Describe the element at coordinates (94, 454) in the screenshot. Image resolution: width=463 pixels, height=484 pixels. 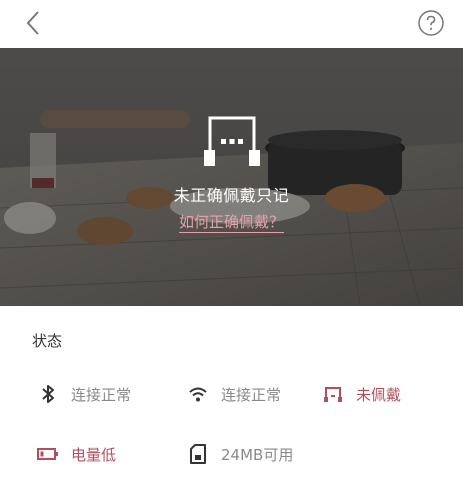
I see `battery-status-text: 电量低` at that location.